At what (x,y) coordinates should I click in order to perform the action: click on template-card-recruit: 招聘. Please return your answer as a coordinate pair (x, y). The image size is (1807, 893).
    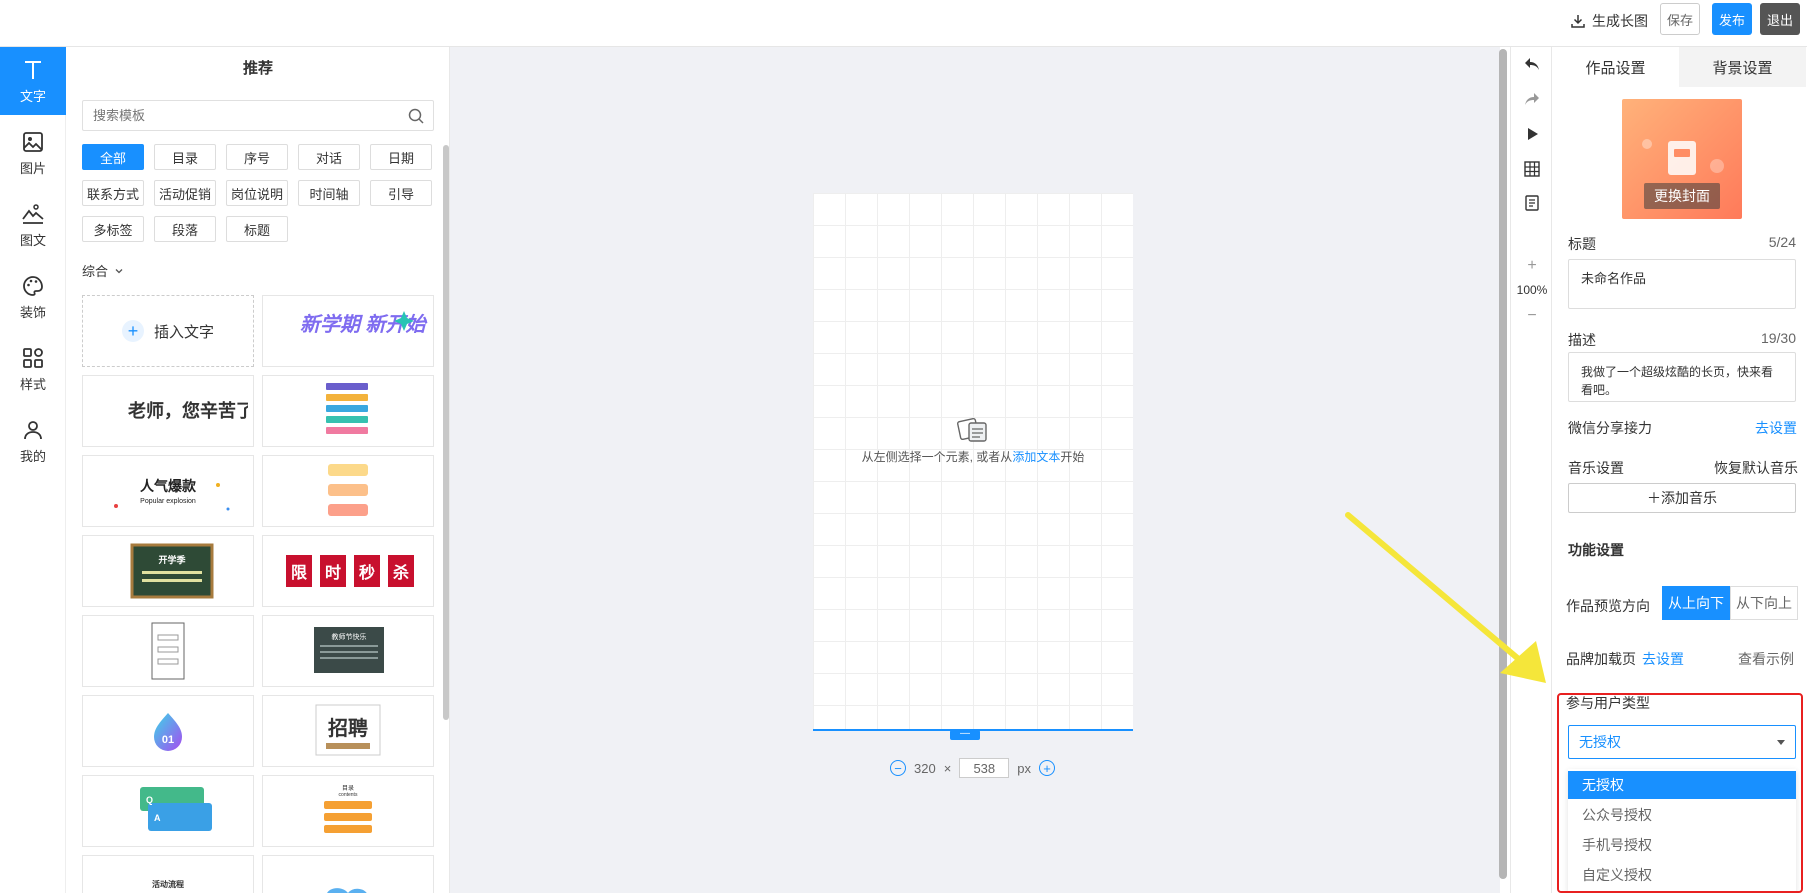
    Looking at the image, I should click on (348, 731).